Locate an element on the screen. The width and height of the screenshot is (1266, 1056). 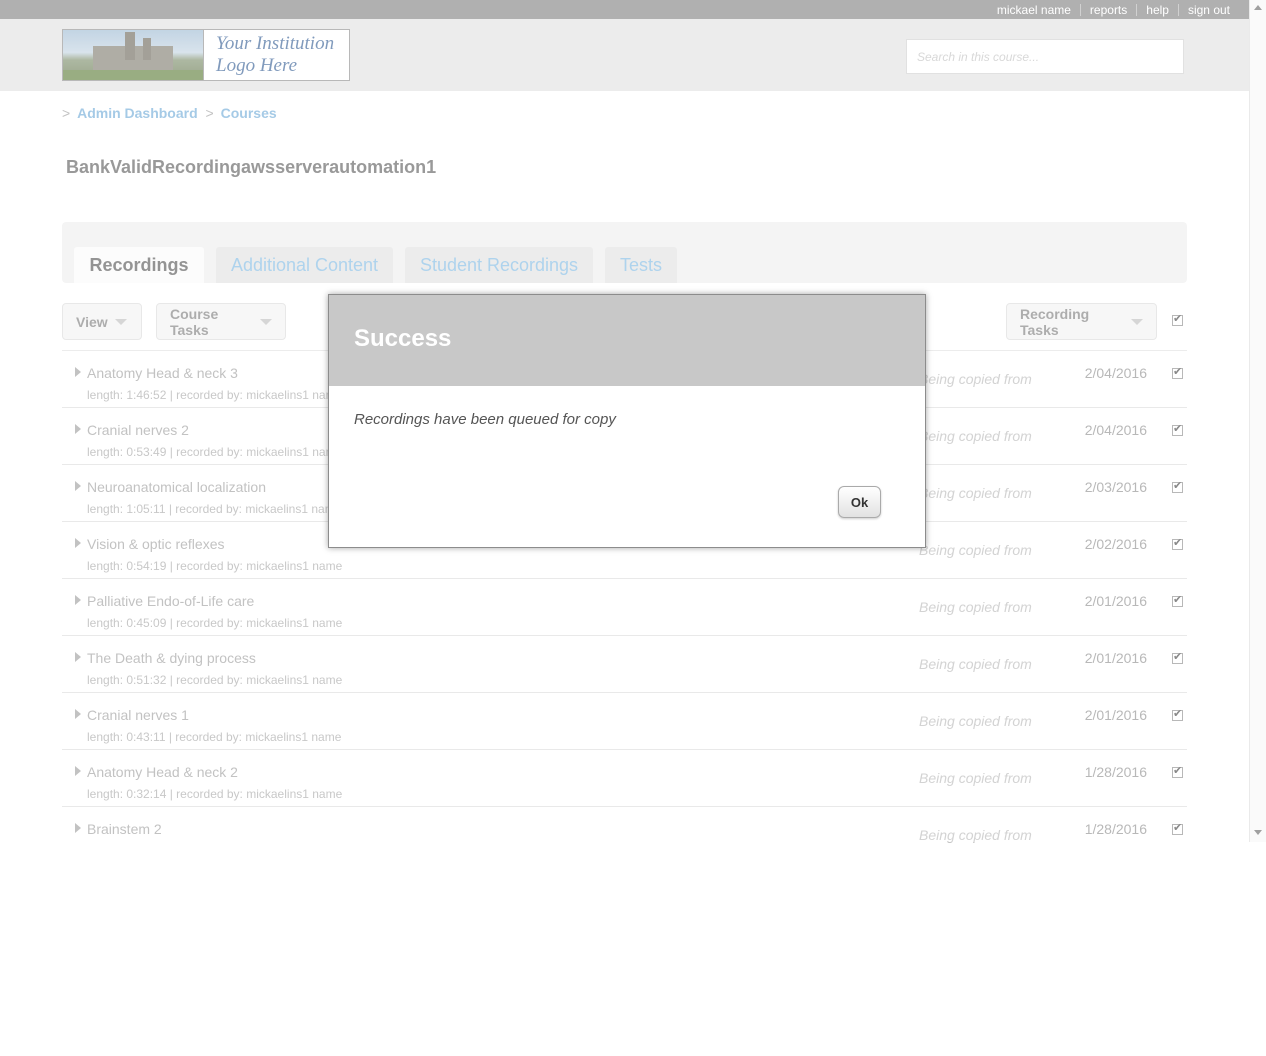
dialog-title: Success is located at coordinates (403, 338).